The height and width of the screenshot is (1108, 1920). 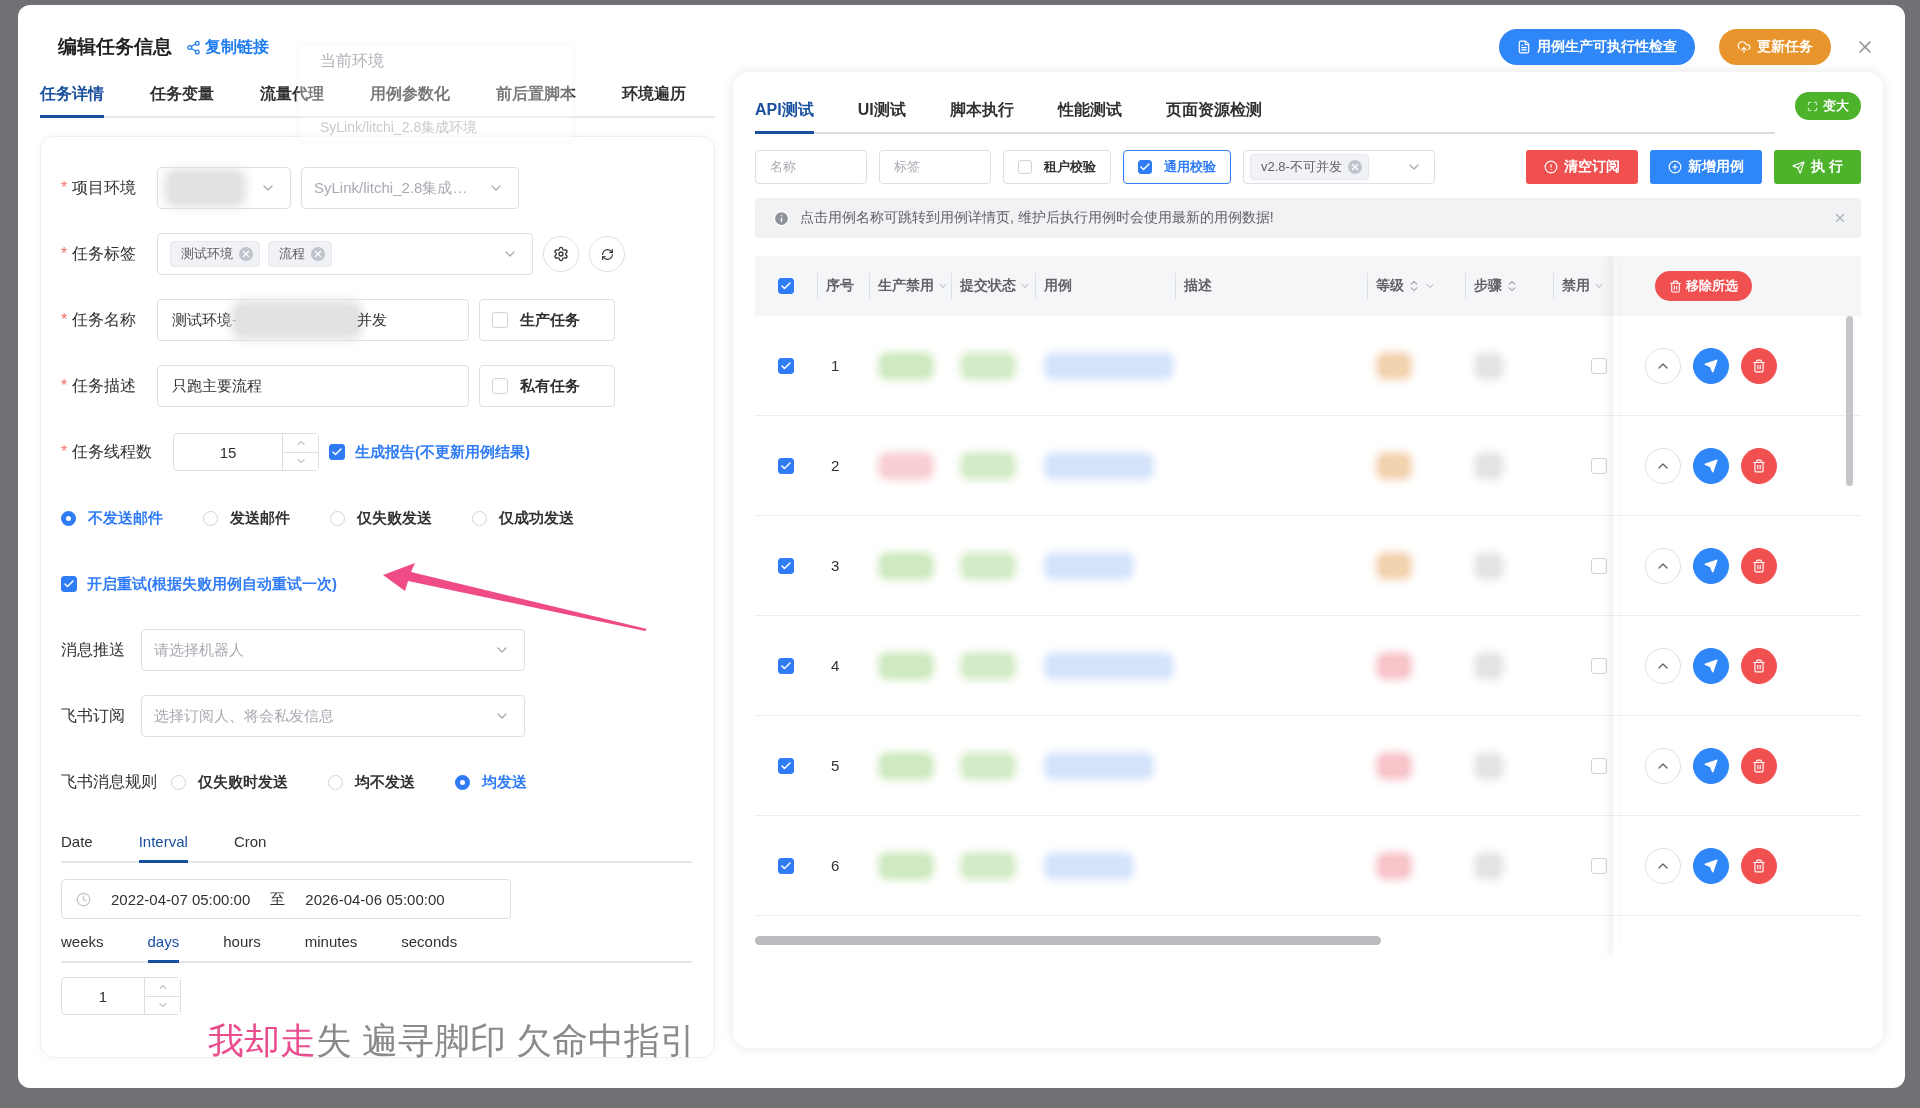 I want to click on tab: 前后置脚本, so click(x=536, y=101).